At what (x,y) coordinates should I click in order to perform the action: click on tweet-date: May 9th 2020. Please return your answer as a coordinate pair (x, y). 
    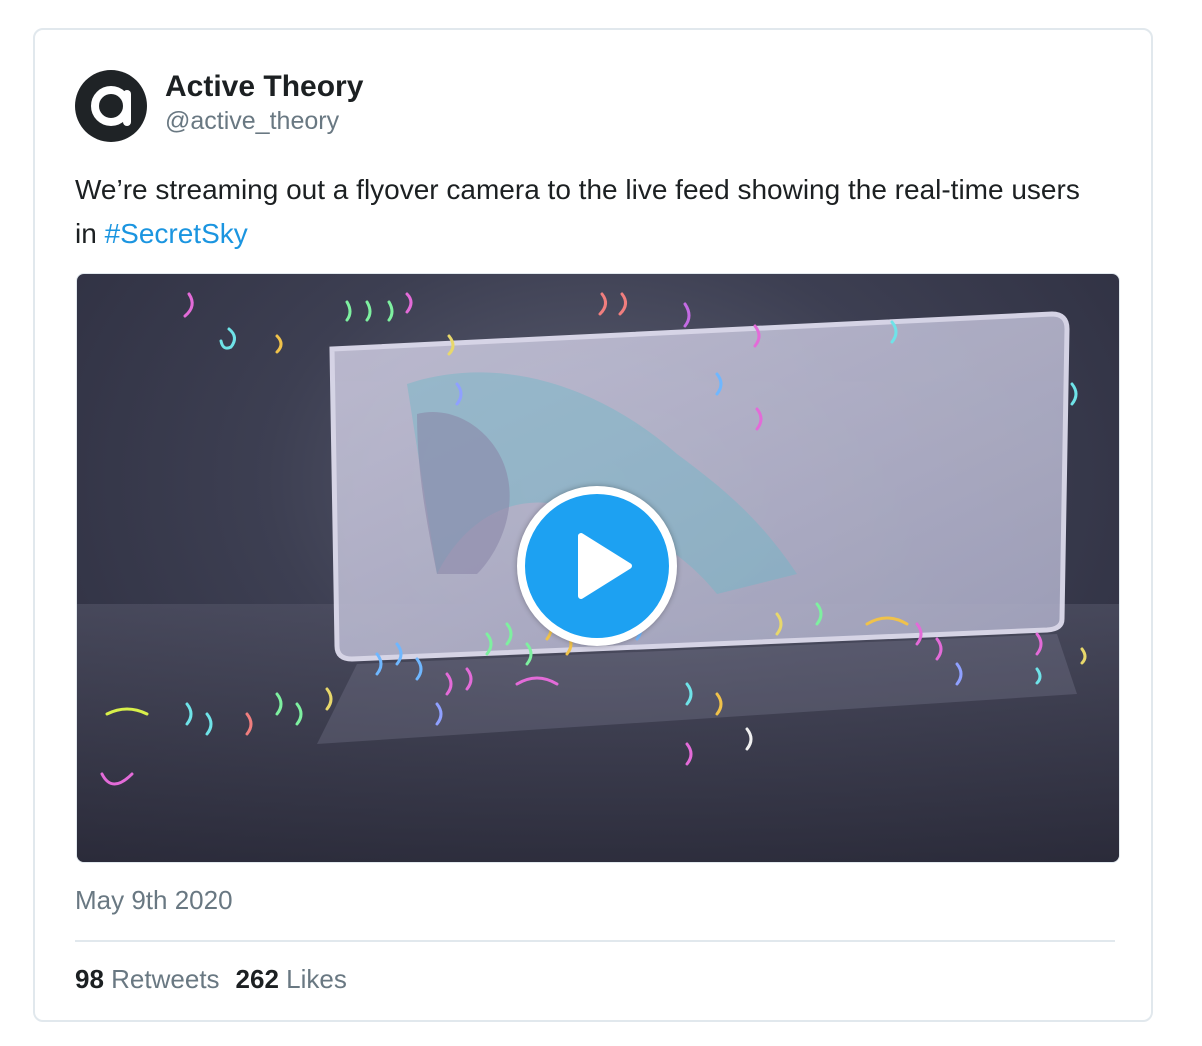
    Looking at the image, I should click on (154, 900).